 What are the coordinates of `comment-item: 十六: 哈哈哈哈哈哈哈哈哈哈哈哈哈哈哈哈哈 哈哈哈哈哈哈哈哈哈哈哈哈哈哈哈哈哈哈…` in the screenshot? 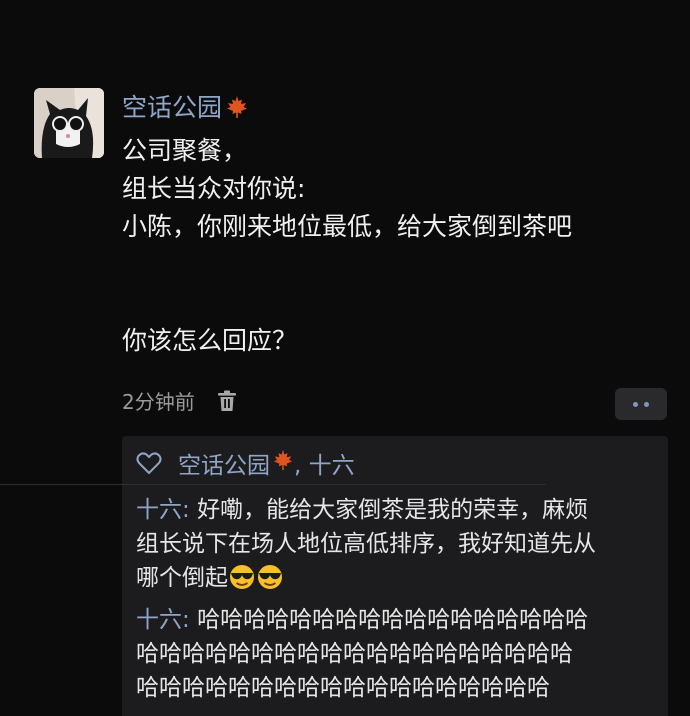 It's located at (401, 654).